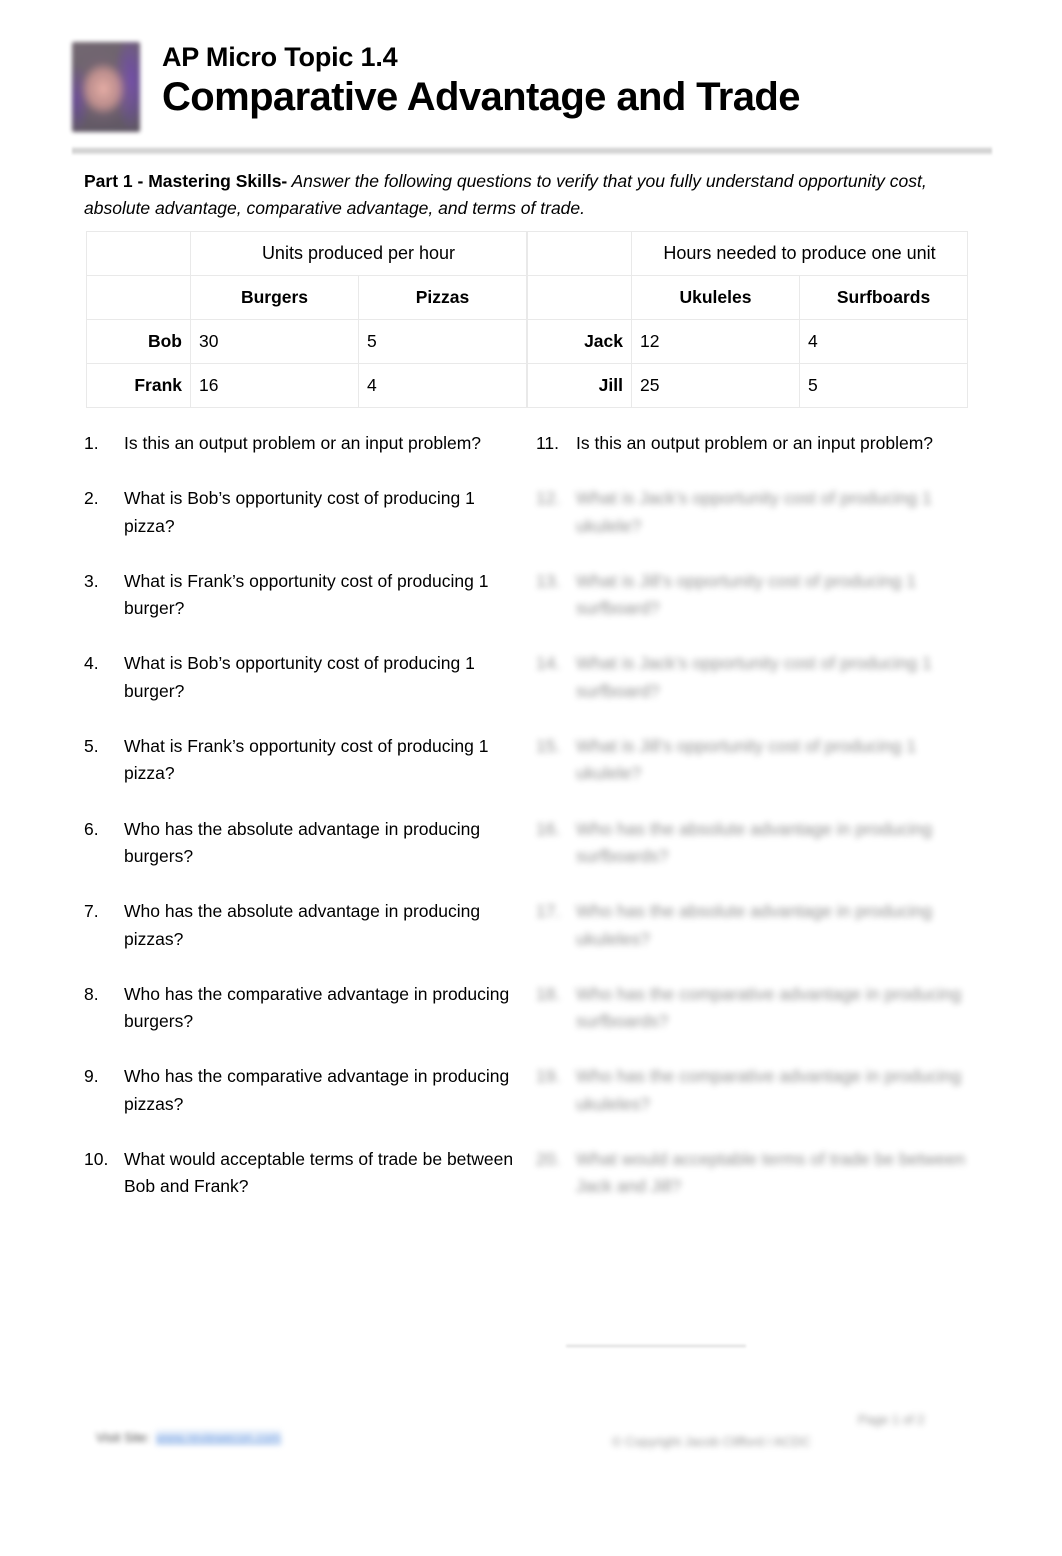  Describe the element at coordinates (548, 663) in the screenshot. I see `question-number: 14.` at that location.